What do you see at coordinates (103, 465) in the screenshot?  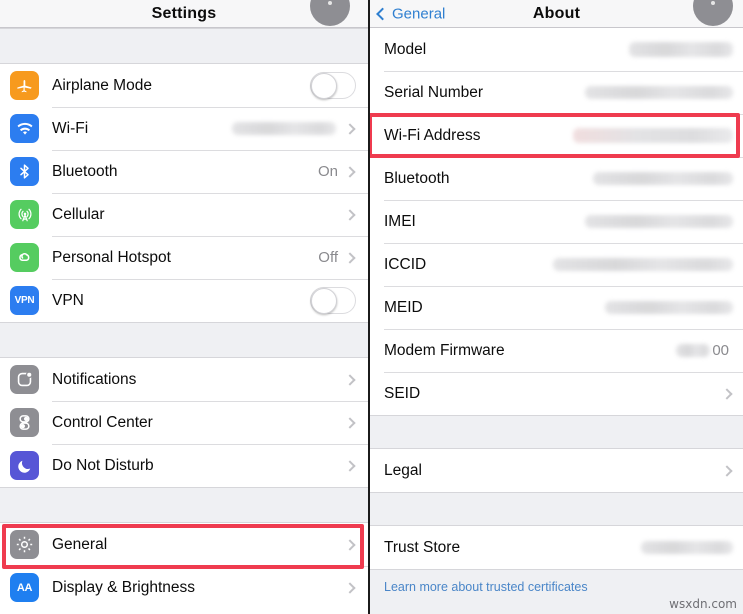 I see `sidebar-item-label: Do Not Disturb` at bounding box center [103, 465].